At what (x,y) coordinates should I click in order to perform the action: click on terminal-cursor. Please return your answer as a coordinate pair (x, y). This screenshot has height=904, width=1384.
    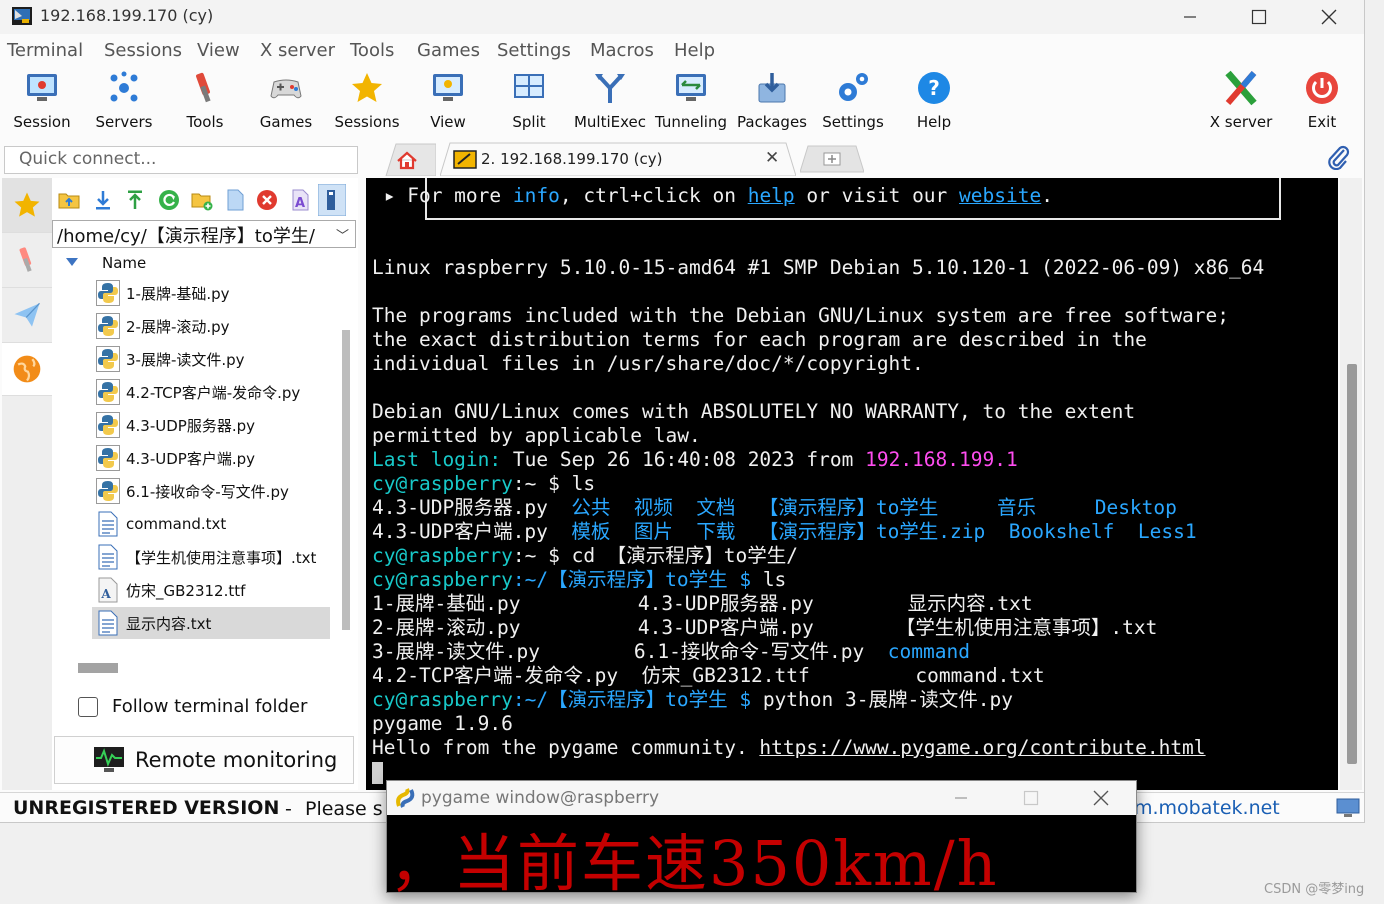
    Looking at the image, I should click on (377, 773).